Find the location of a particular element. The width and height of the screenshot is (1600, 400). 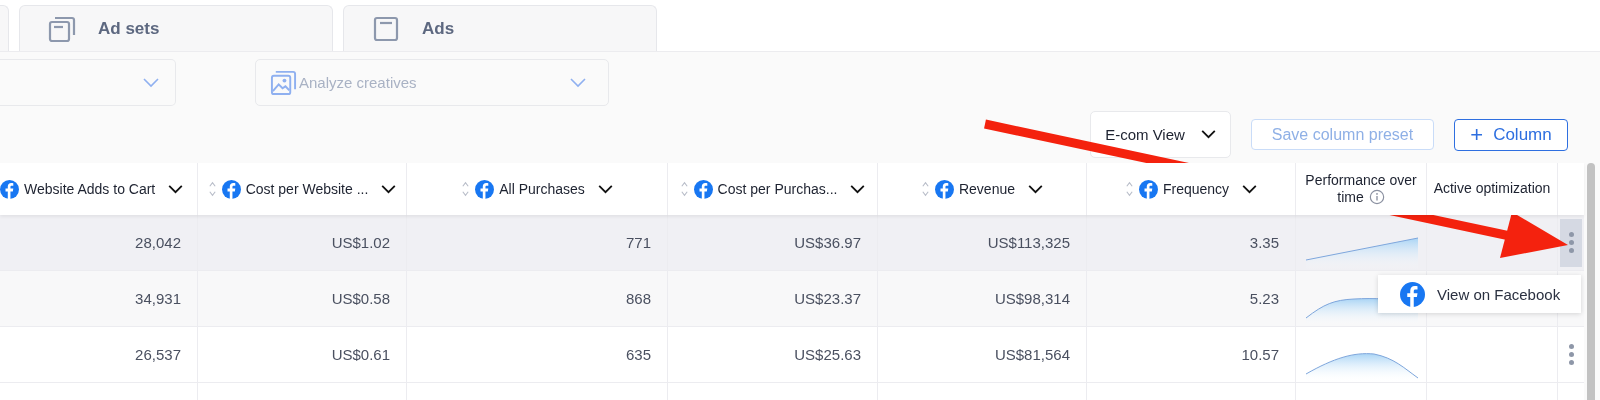

more-options-icon is located at coordinates (1571, 242).